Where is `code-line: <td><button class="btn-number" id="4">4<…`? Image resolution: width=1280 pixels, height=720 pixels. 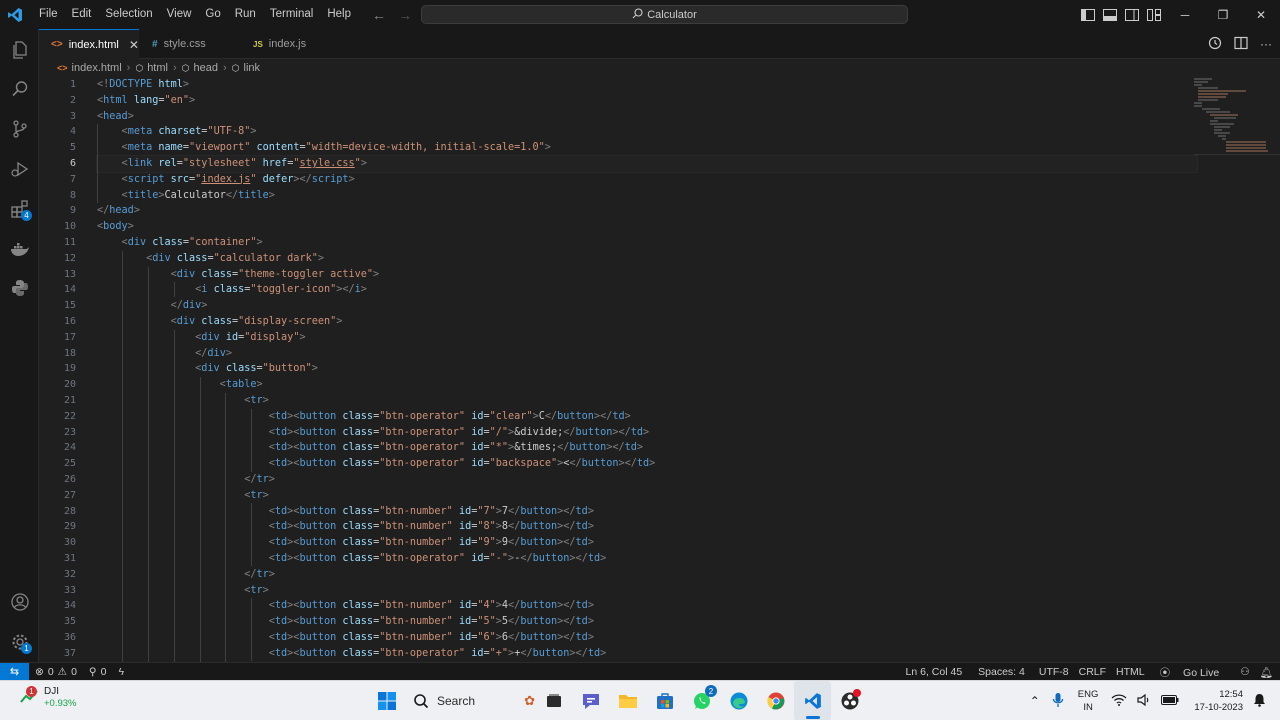 code-line: <td><button class="btn-number" id="4">4<… is located at coordinates (647, 606).